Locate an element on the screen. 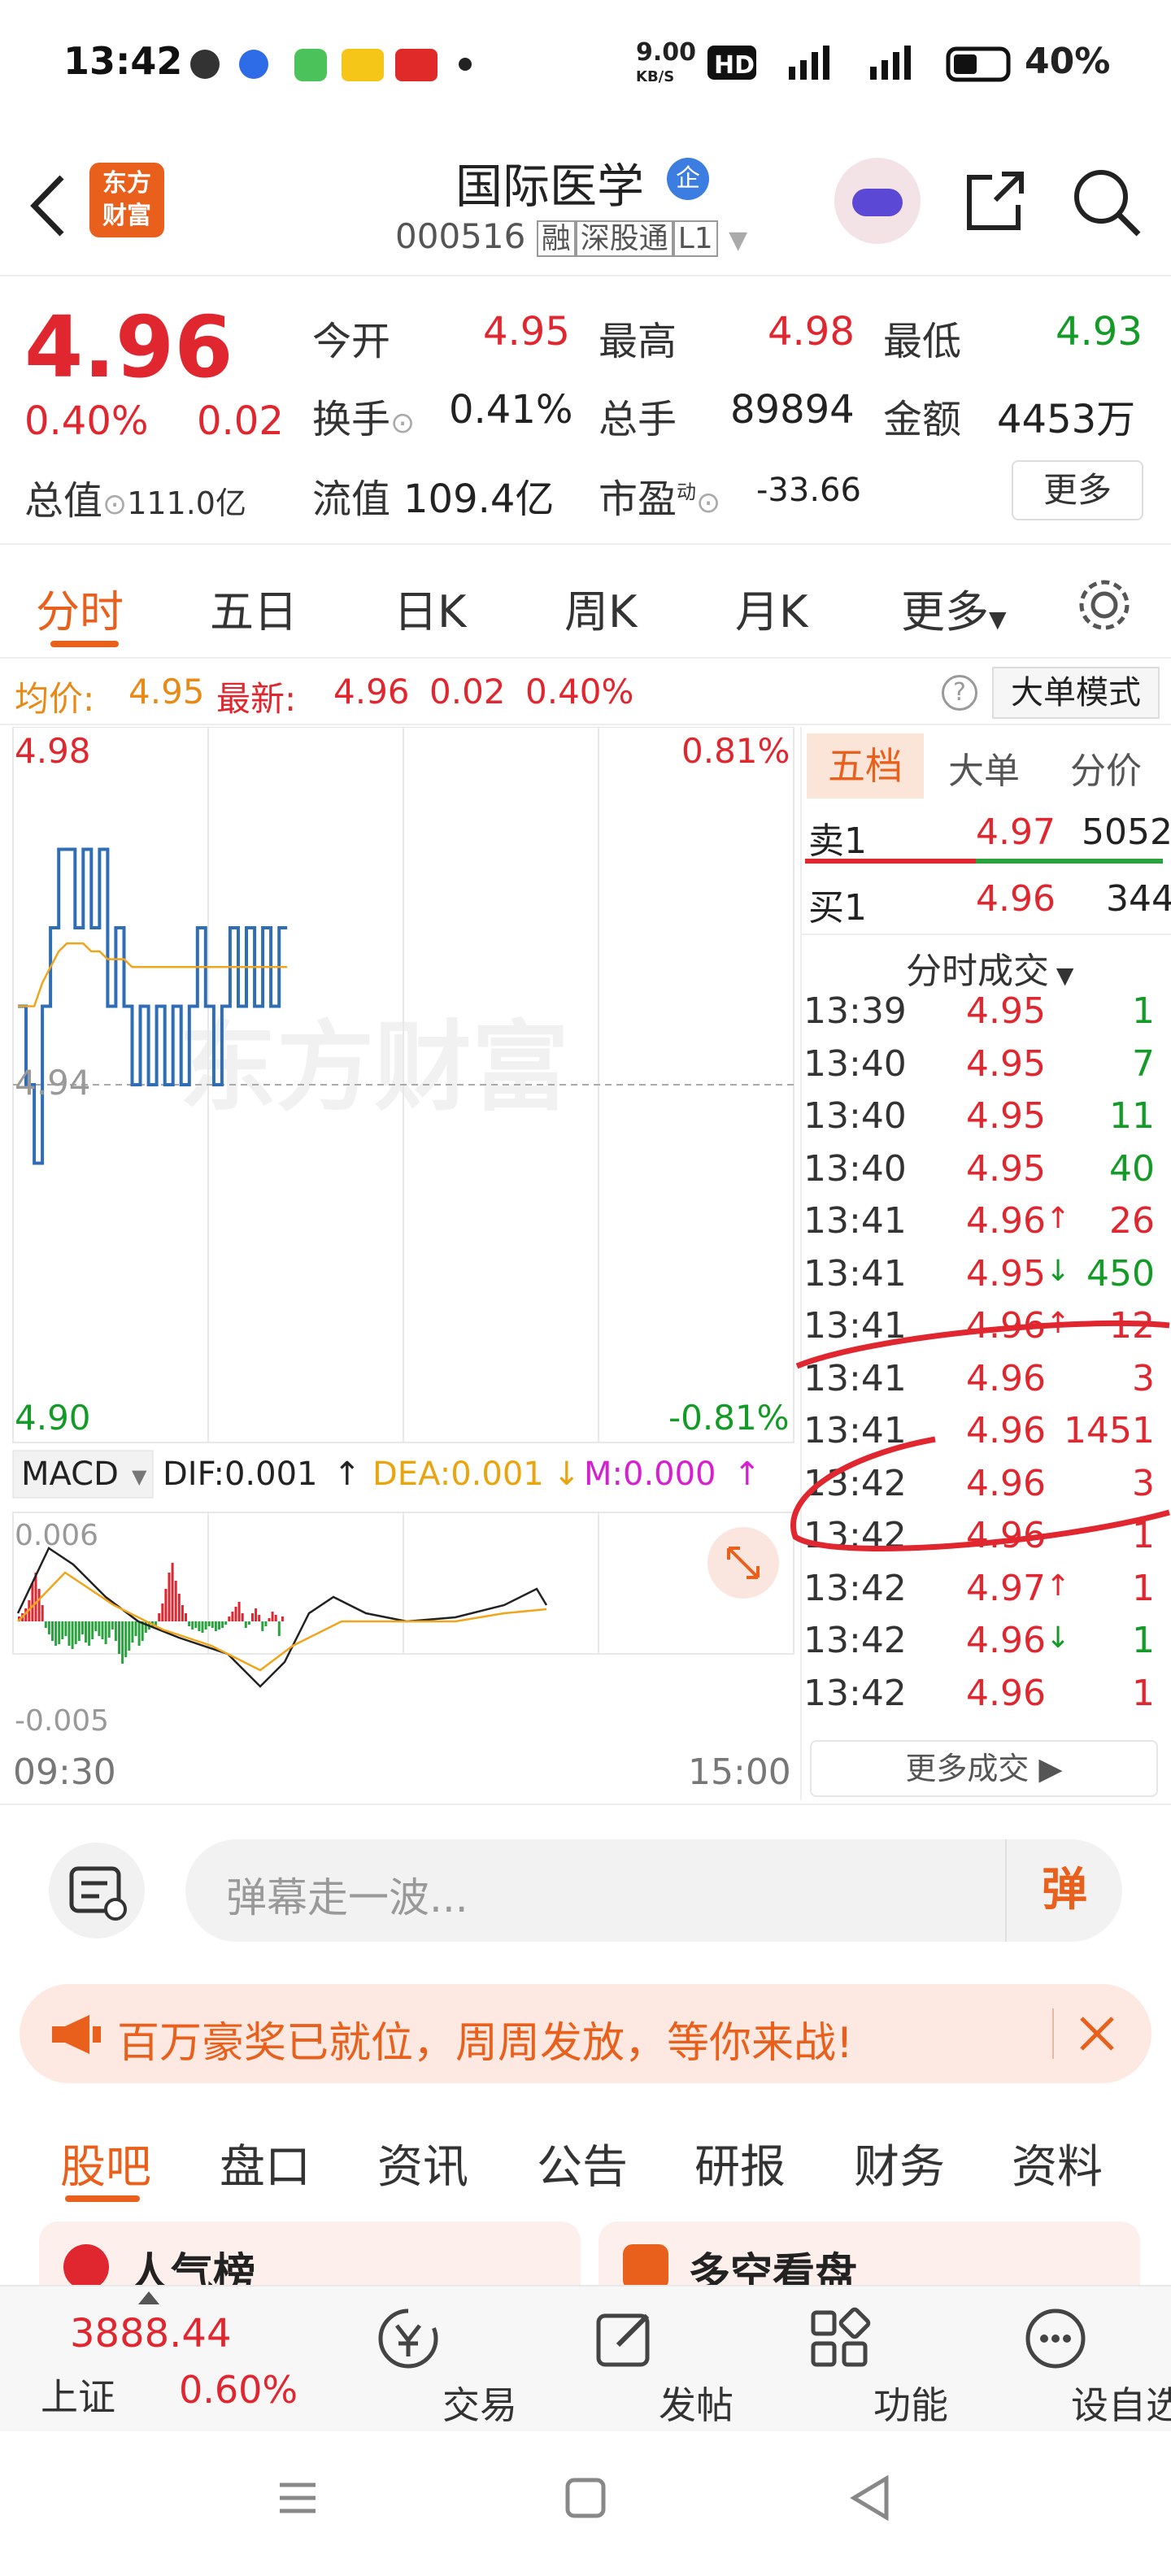  trade-price: 4.95 is located at coordinates (1006, 1273).